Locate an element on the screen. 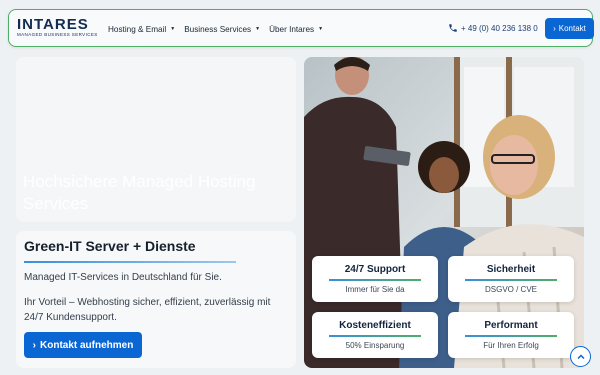  kontakt-button: › Kontakt is located at coordinates (569, 28).